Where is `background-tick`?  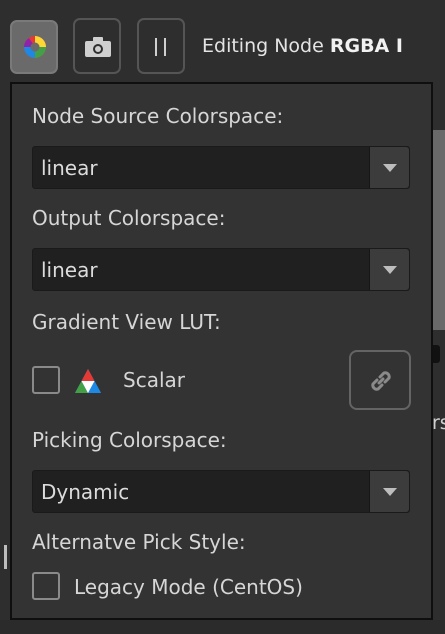
background-tick is located at coordinates (5, 557).